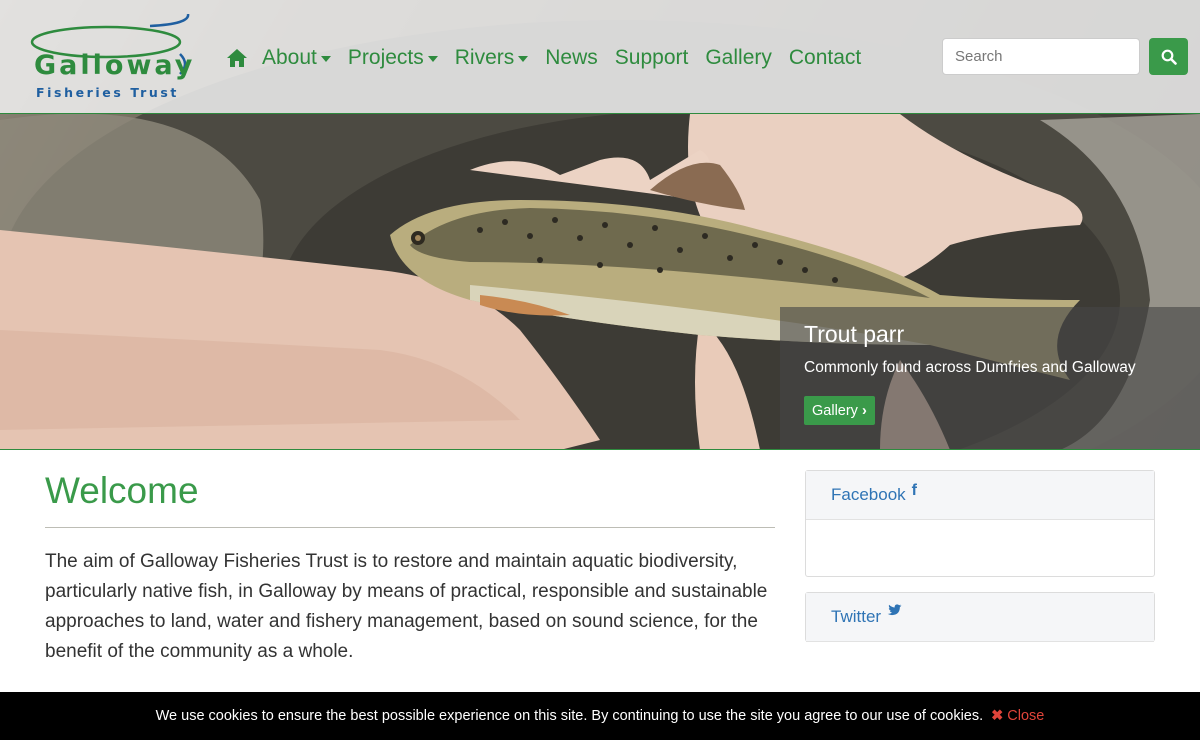  What do you see at coordinates (864, 410) in the screenshot?
I see `chevron-right-icon: ›` at bounding box center [864, 410].